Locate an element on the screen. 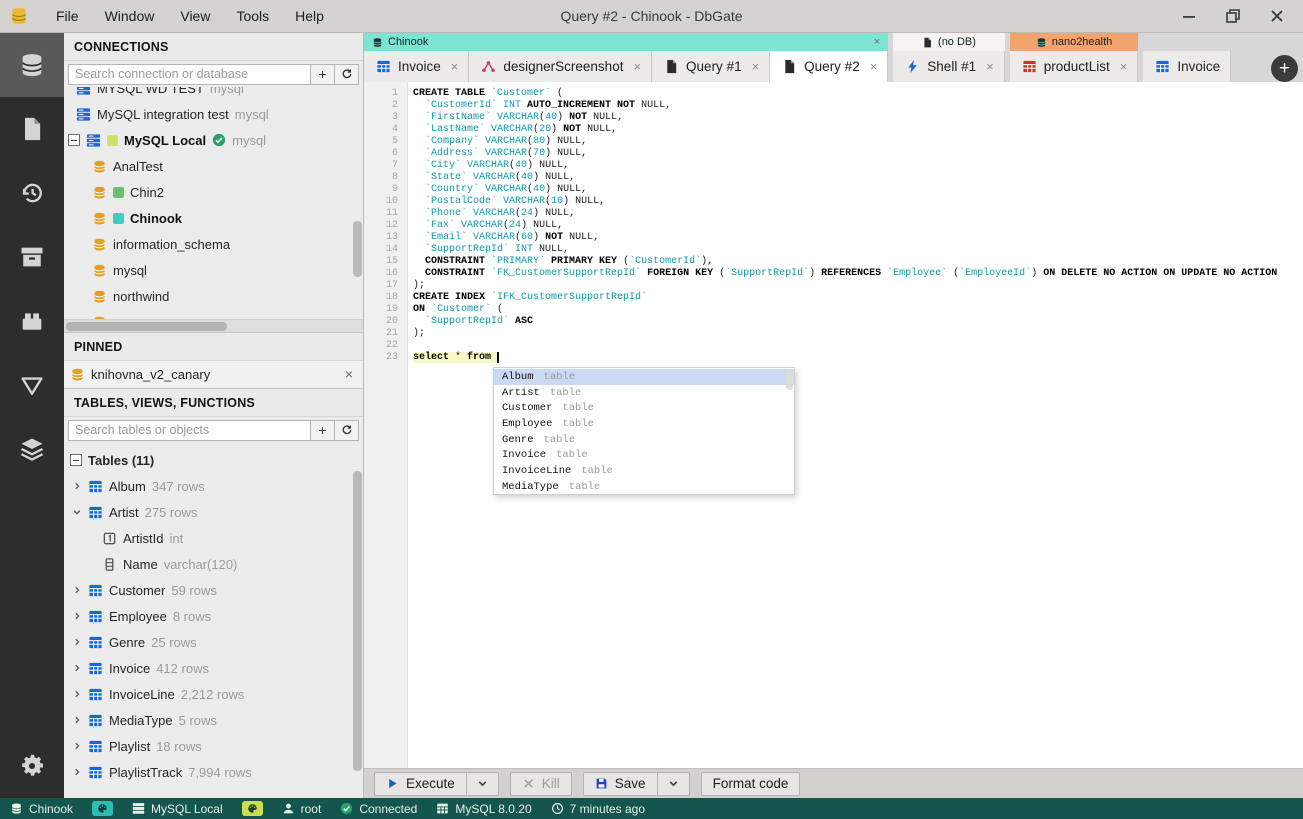  column-item: ArtistId int is located at coordinates (213, 538).